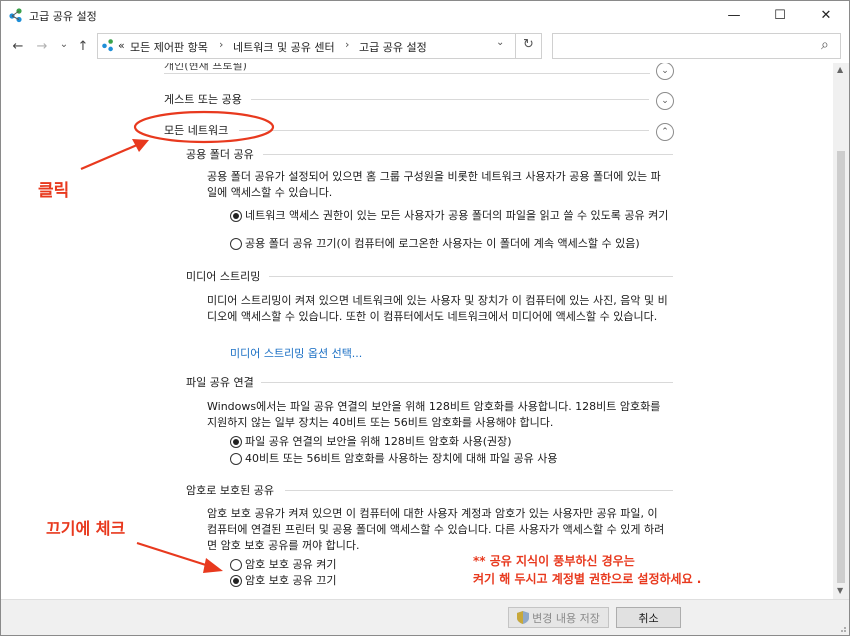 This screenshot has width=850, height=636. What do you see at coordinates (515, 46) in the screenshot?
I see `address-divider` at bounding box center [515, 46].